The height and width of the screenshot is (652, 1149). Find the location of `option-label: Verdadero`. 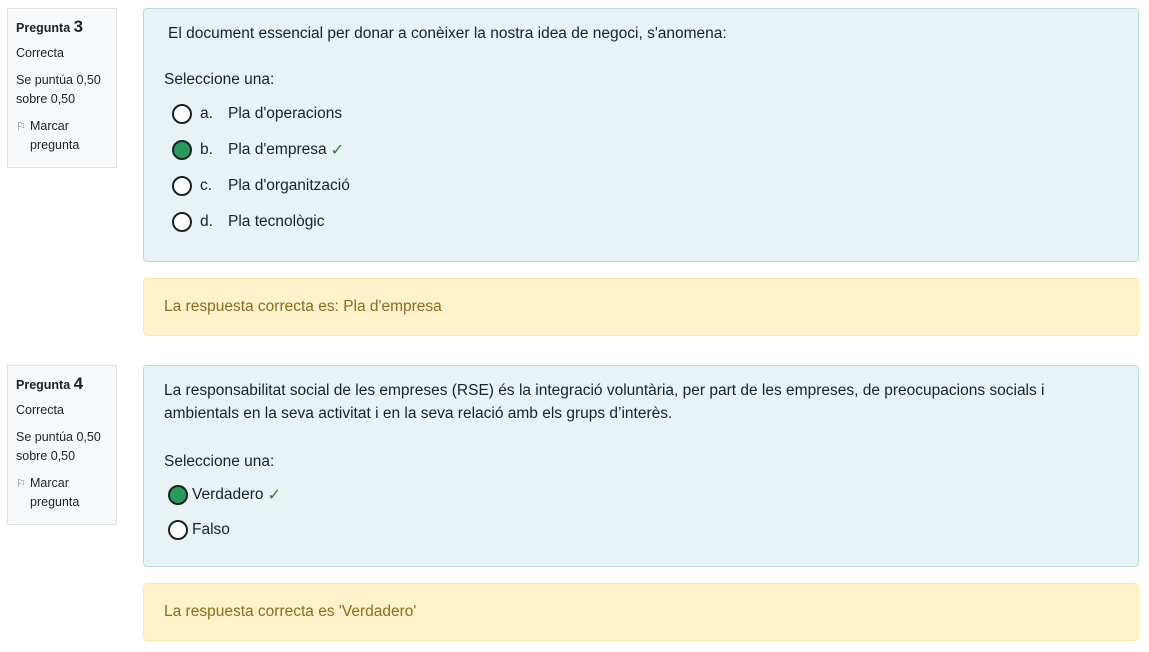

option-label: Verdadero is located at coordinates (228, 494).